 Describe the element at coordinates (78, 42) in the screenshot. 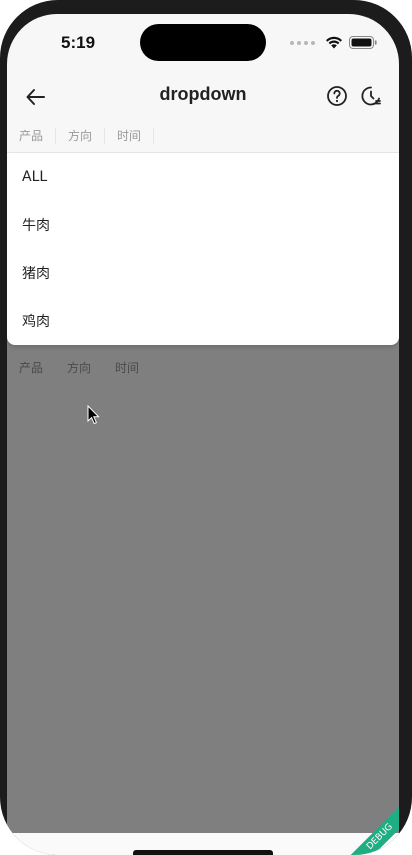

I see `status-time: 5:19` at that location.